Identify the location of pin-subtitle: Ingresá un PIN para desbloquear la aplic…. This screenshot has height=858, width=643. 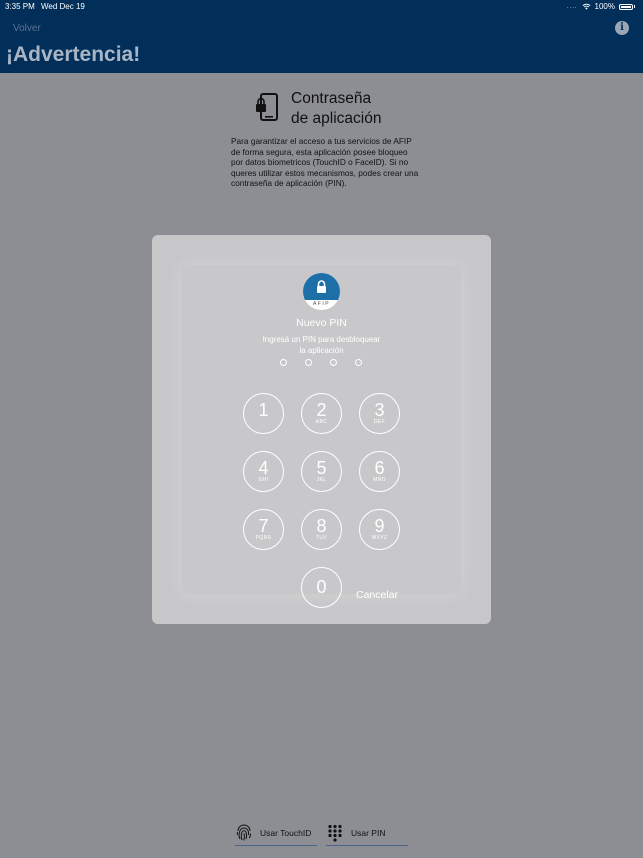
(321, 345).